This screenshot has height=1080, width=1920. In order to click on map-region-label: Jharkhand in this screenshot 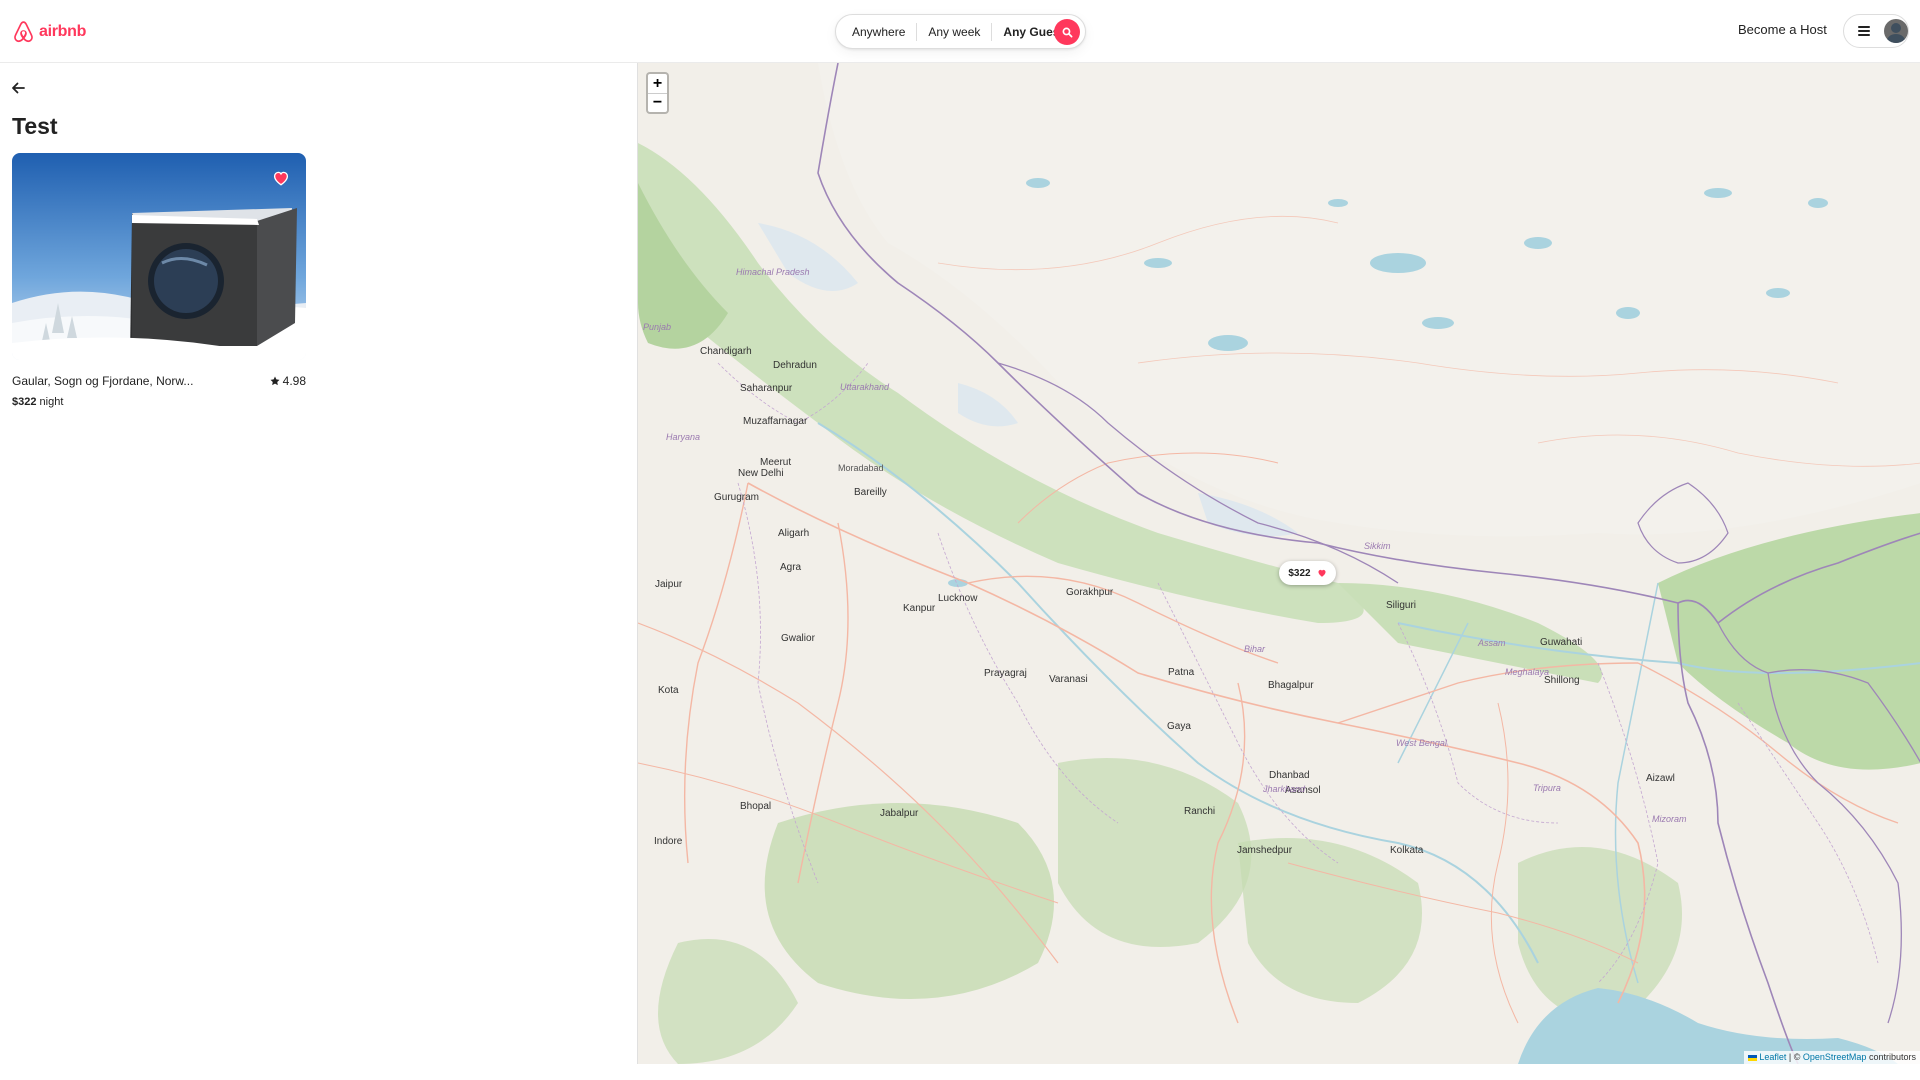, I will do `click(1284, 789)`.